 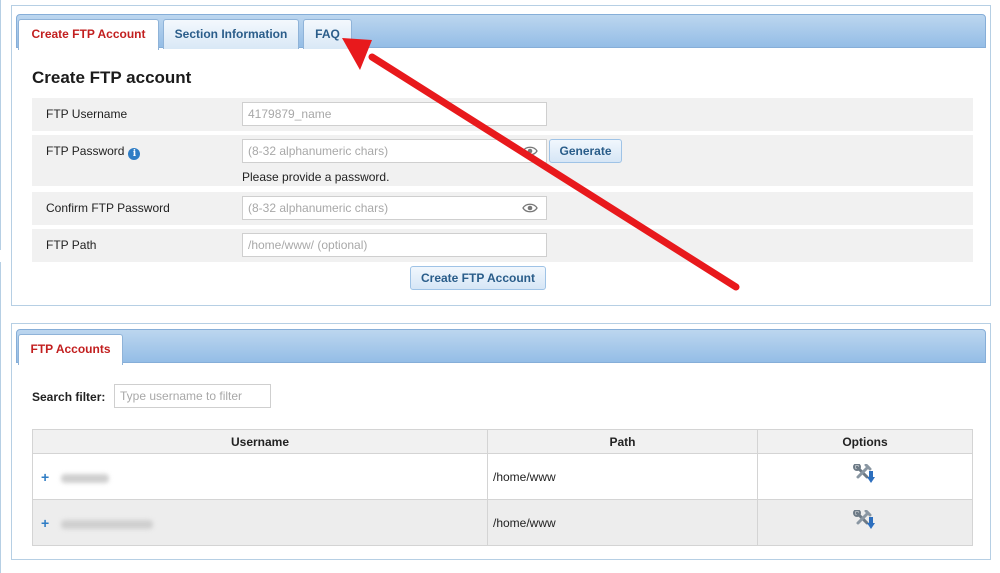 What do you see at coordinates (622, 441) in the screenshot?
I see `column-path: Path` at bounding box center [622, 441].